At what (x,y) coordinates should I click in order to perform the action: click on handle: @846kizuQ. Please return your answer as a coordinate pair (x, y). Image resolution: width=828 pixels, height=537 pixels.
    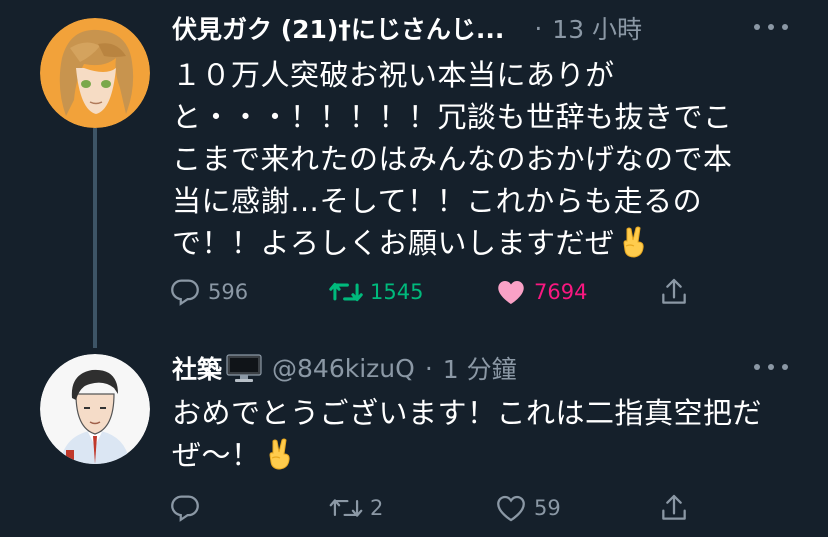
    Looking at the image, I should click on (343, 368).